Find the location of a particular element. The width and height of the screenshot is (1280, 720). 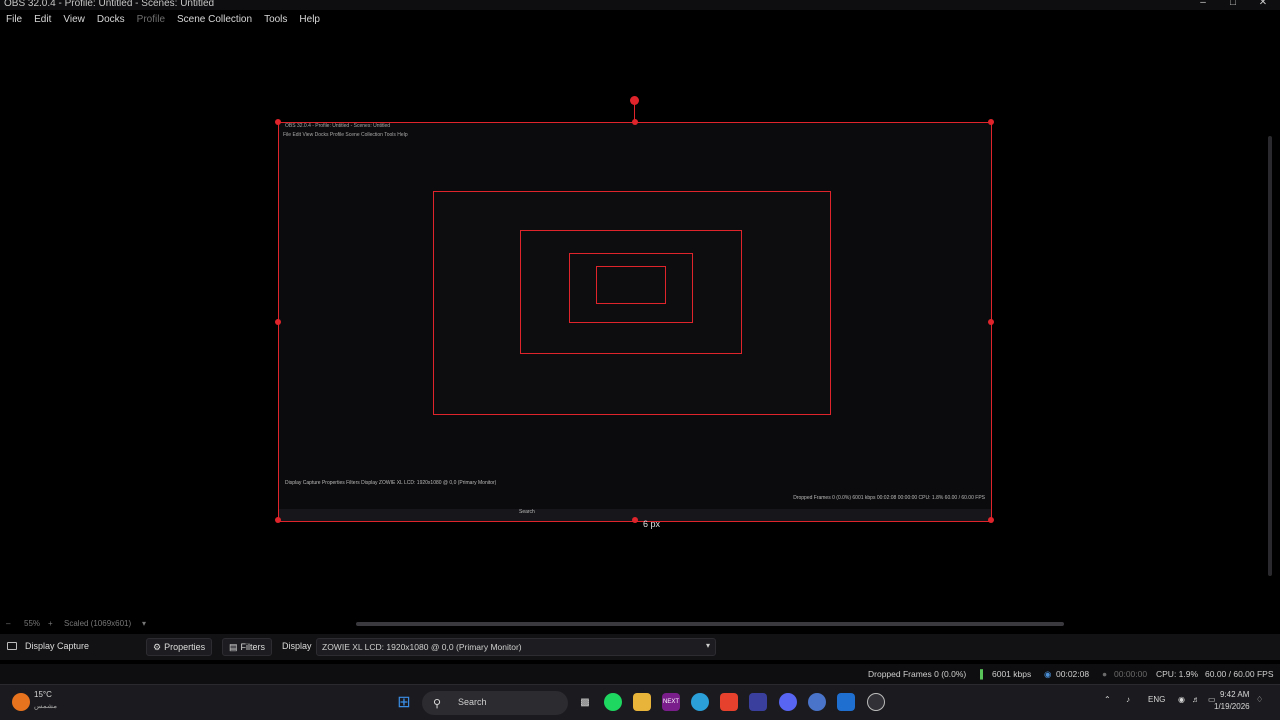

cpu-usage: CPU: 1.9% is located at coordinates (1177, 674).